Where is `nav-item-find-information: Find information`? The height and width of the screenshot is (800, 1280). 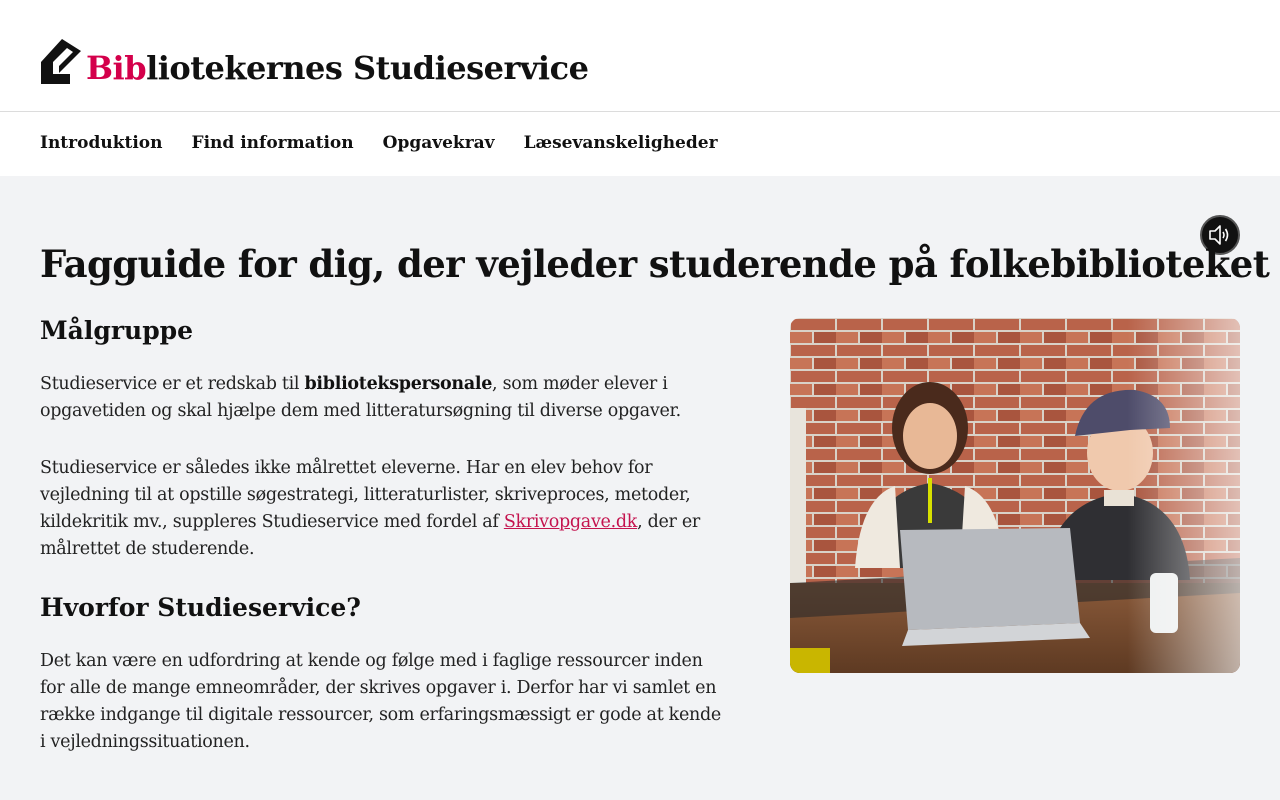 nav-item-find-information: Find information is located at coordinates (273, 143).